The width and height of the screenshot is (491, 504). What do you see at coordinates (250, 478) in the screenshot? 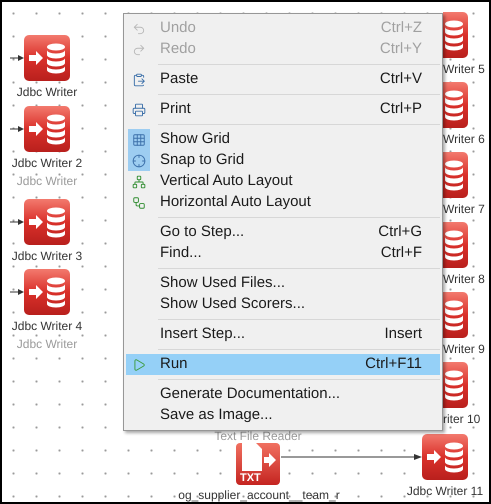
I see `file-type-label: TXT` at bounding box center [250, 478].